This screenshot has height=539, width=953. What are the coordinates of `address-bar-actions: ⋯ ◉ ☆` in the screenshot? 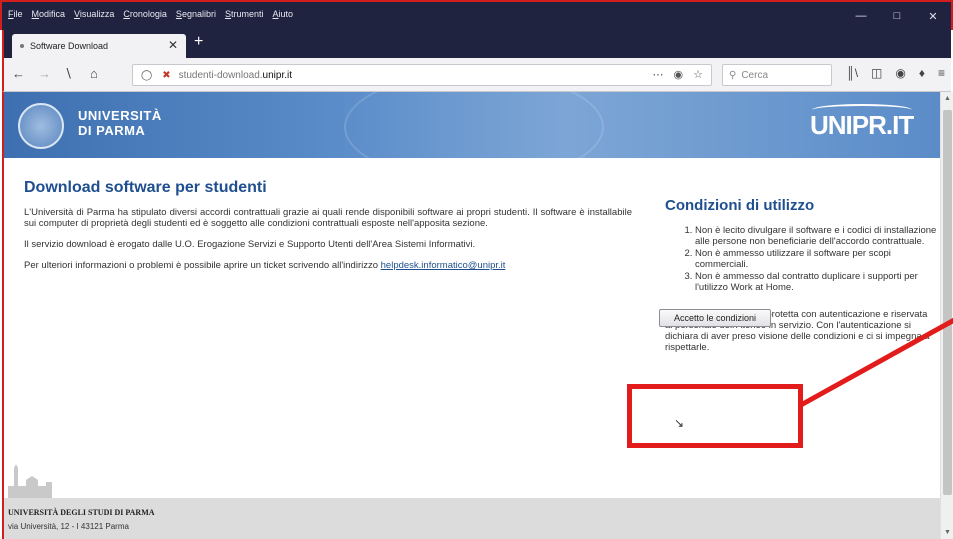 It's located at (678, 74).